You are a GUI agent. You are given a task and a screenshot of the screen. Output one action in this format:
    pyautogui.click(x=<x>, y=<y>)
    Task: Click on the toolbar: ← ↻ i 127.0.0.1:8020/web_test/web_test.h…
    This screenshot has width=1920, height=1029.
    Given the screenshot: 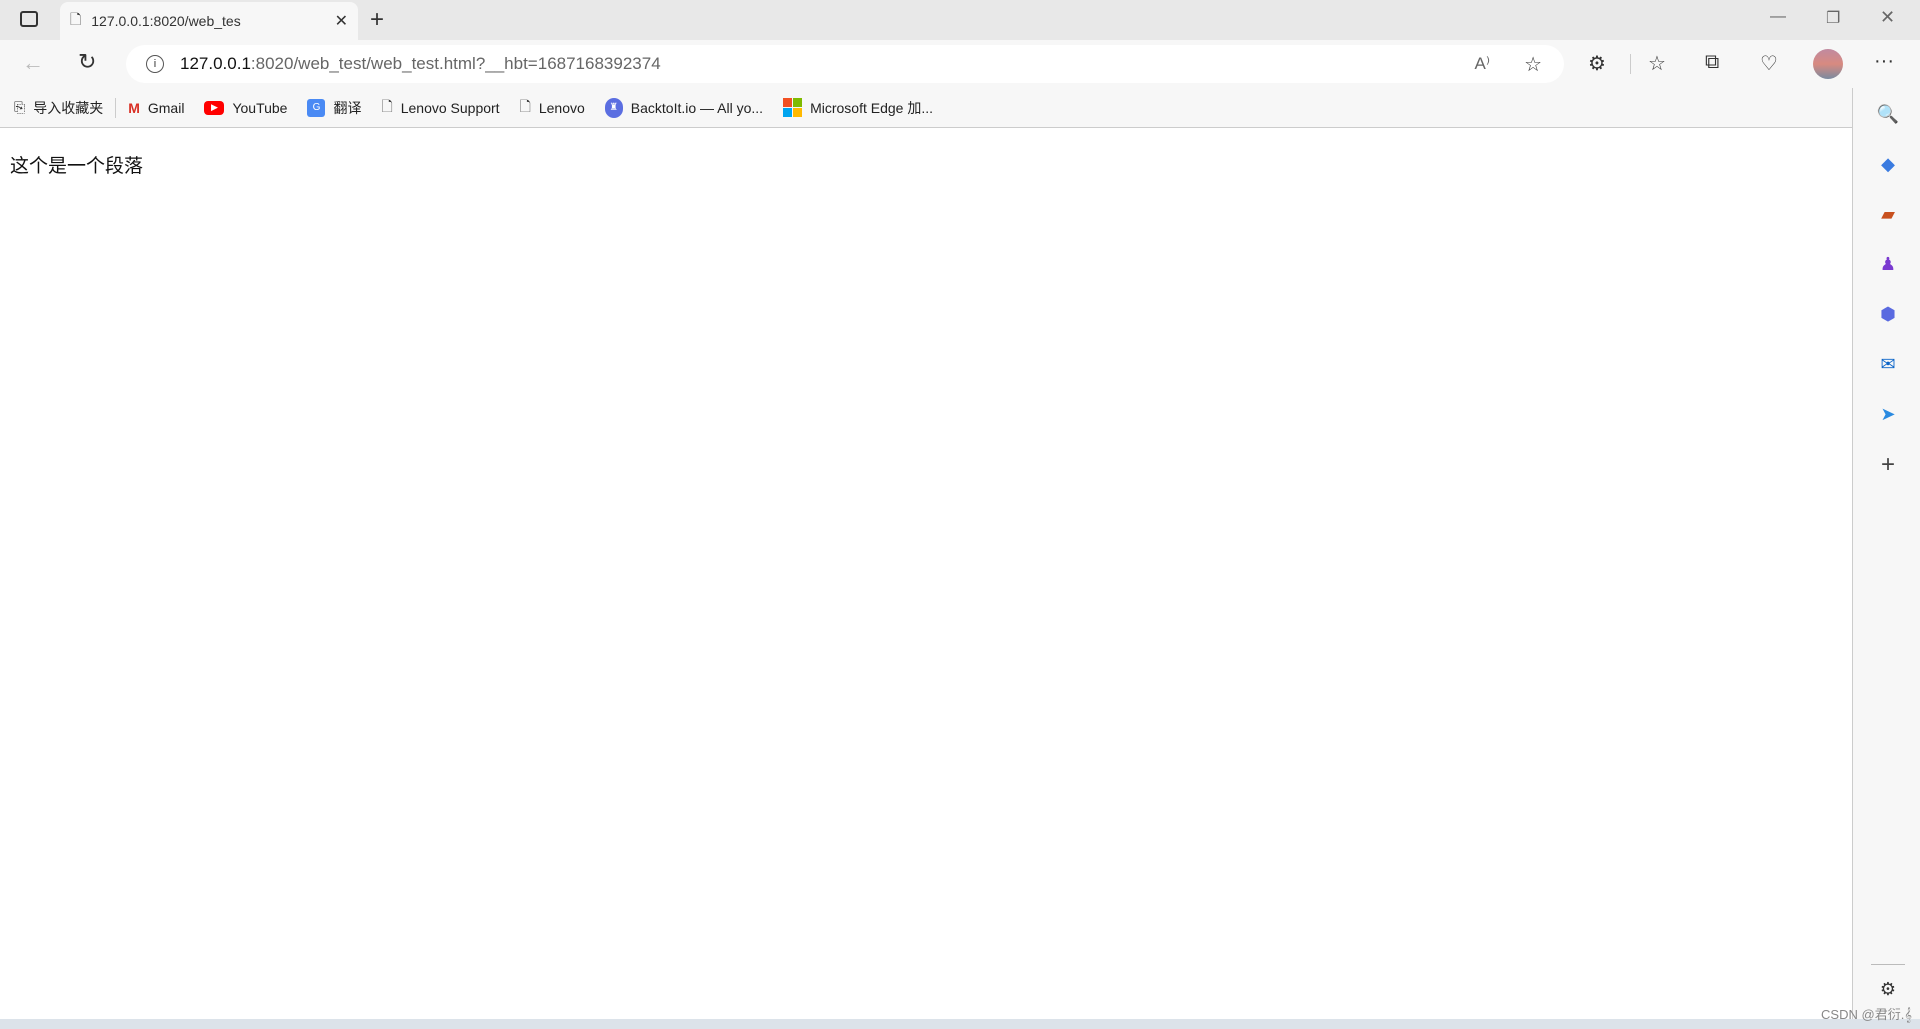 What is the action you would take?
    pyautogui.click(x=960, y=64)
    